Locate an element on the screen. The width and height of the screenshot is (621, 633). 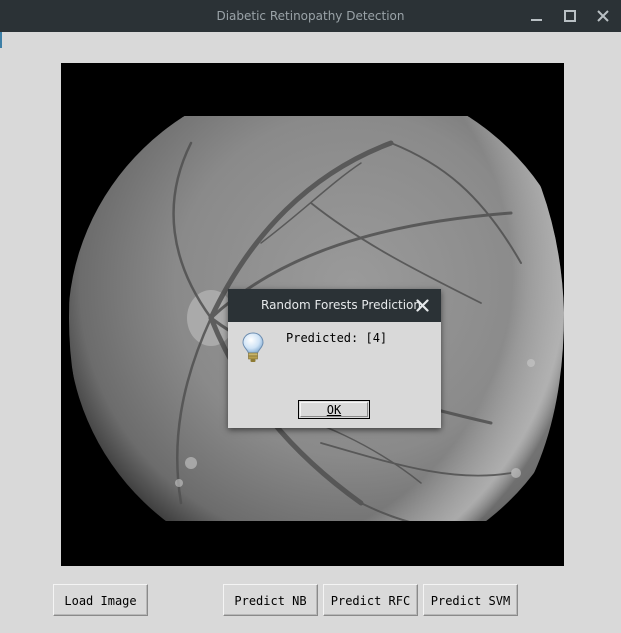
ok-button: OK is located at coordinates (334, 409).